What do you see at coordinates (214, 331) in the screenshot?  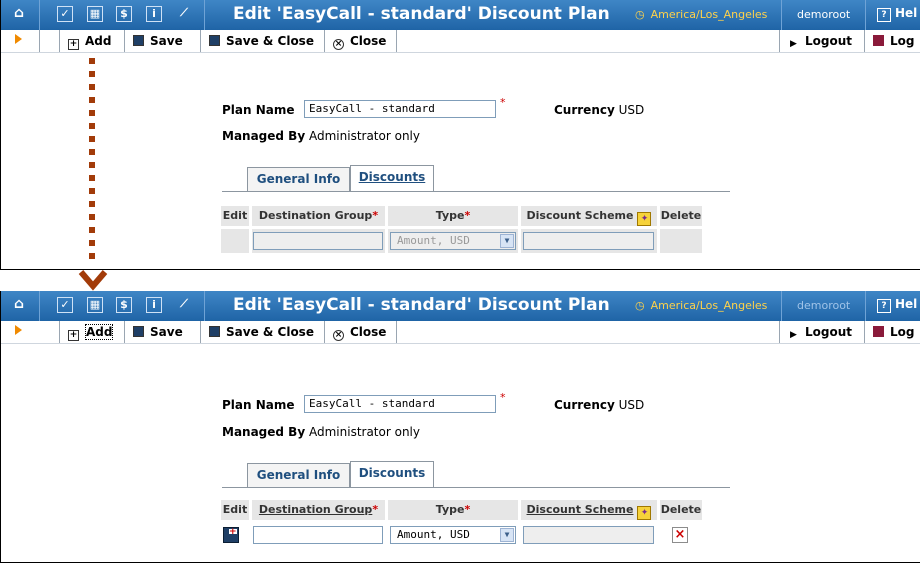 I see `save-close-icon` at bounding box center [214, 331].